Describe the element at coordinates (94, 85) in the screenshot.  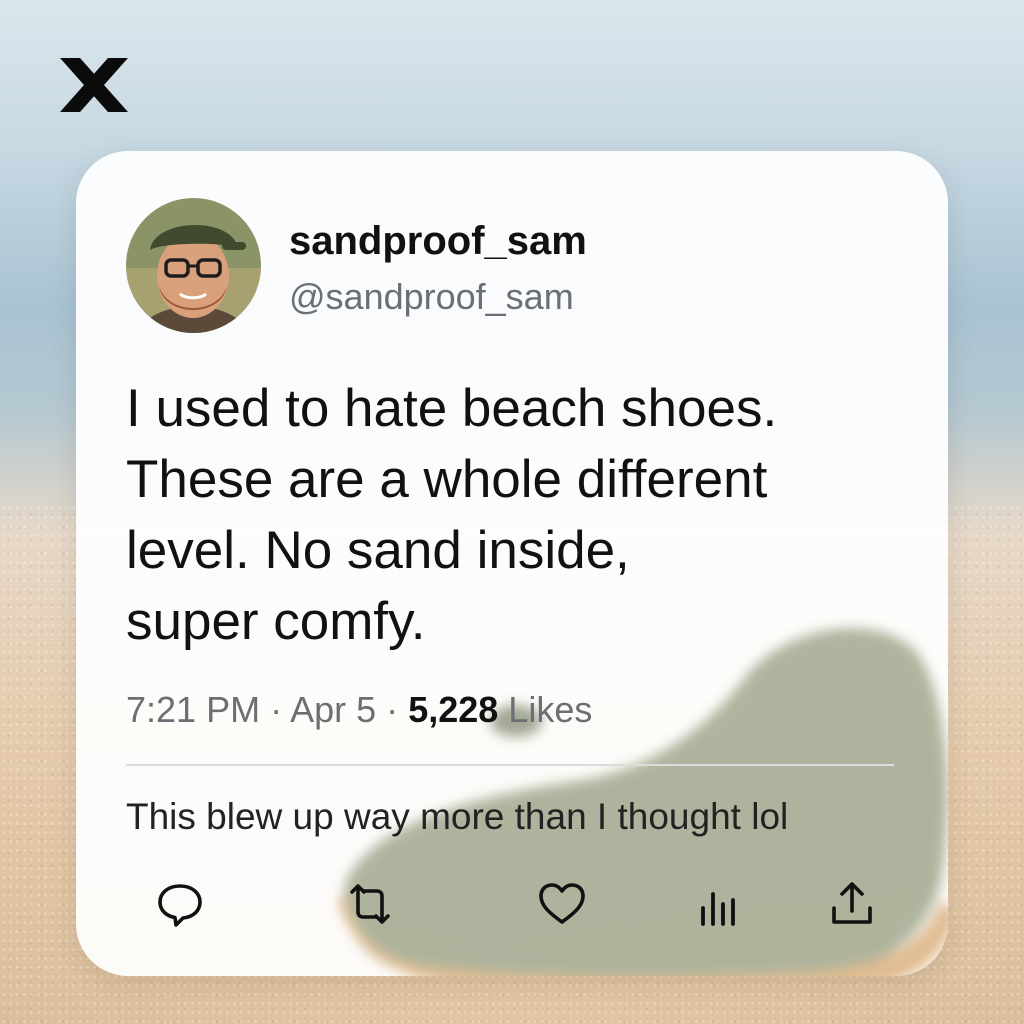
I see `x-logo-icon` at that location.